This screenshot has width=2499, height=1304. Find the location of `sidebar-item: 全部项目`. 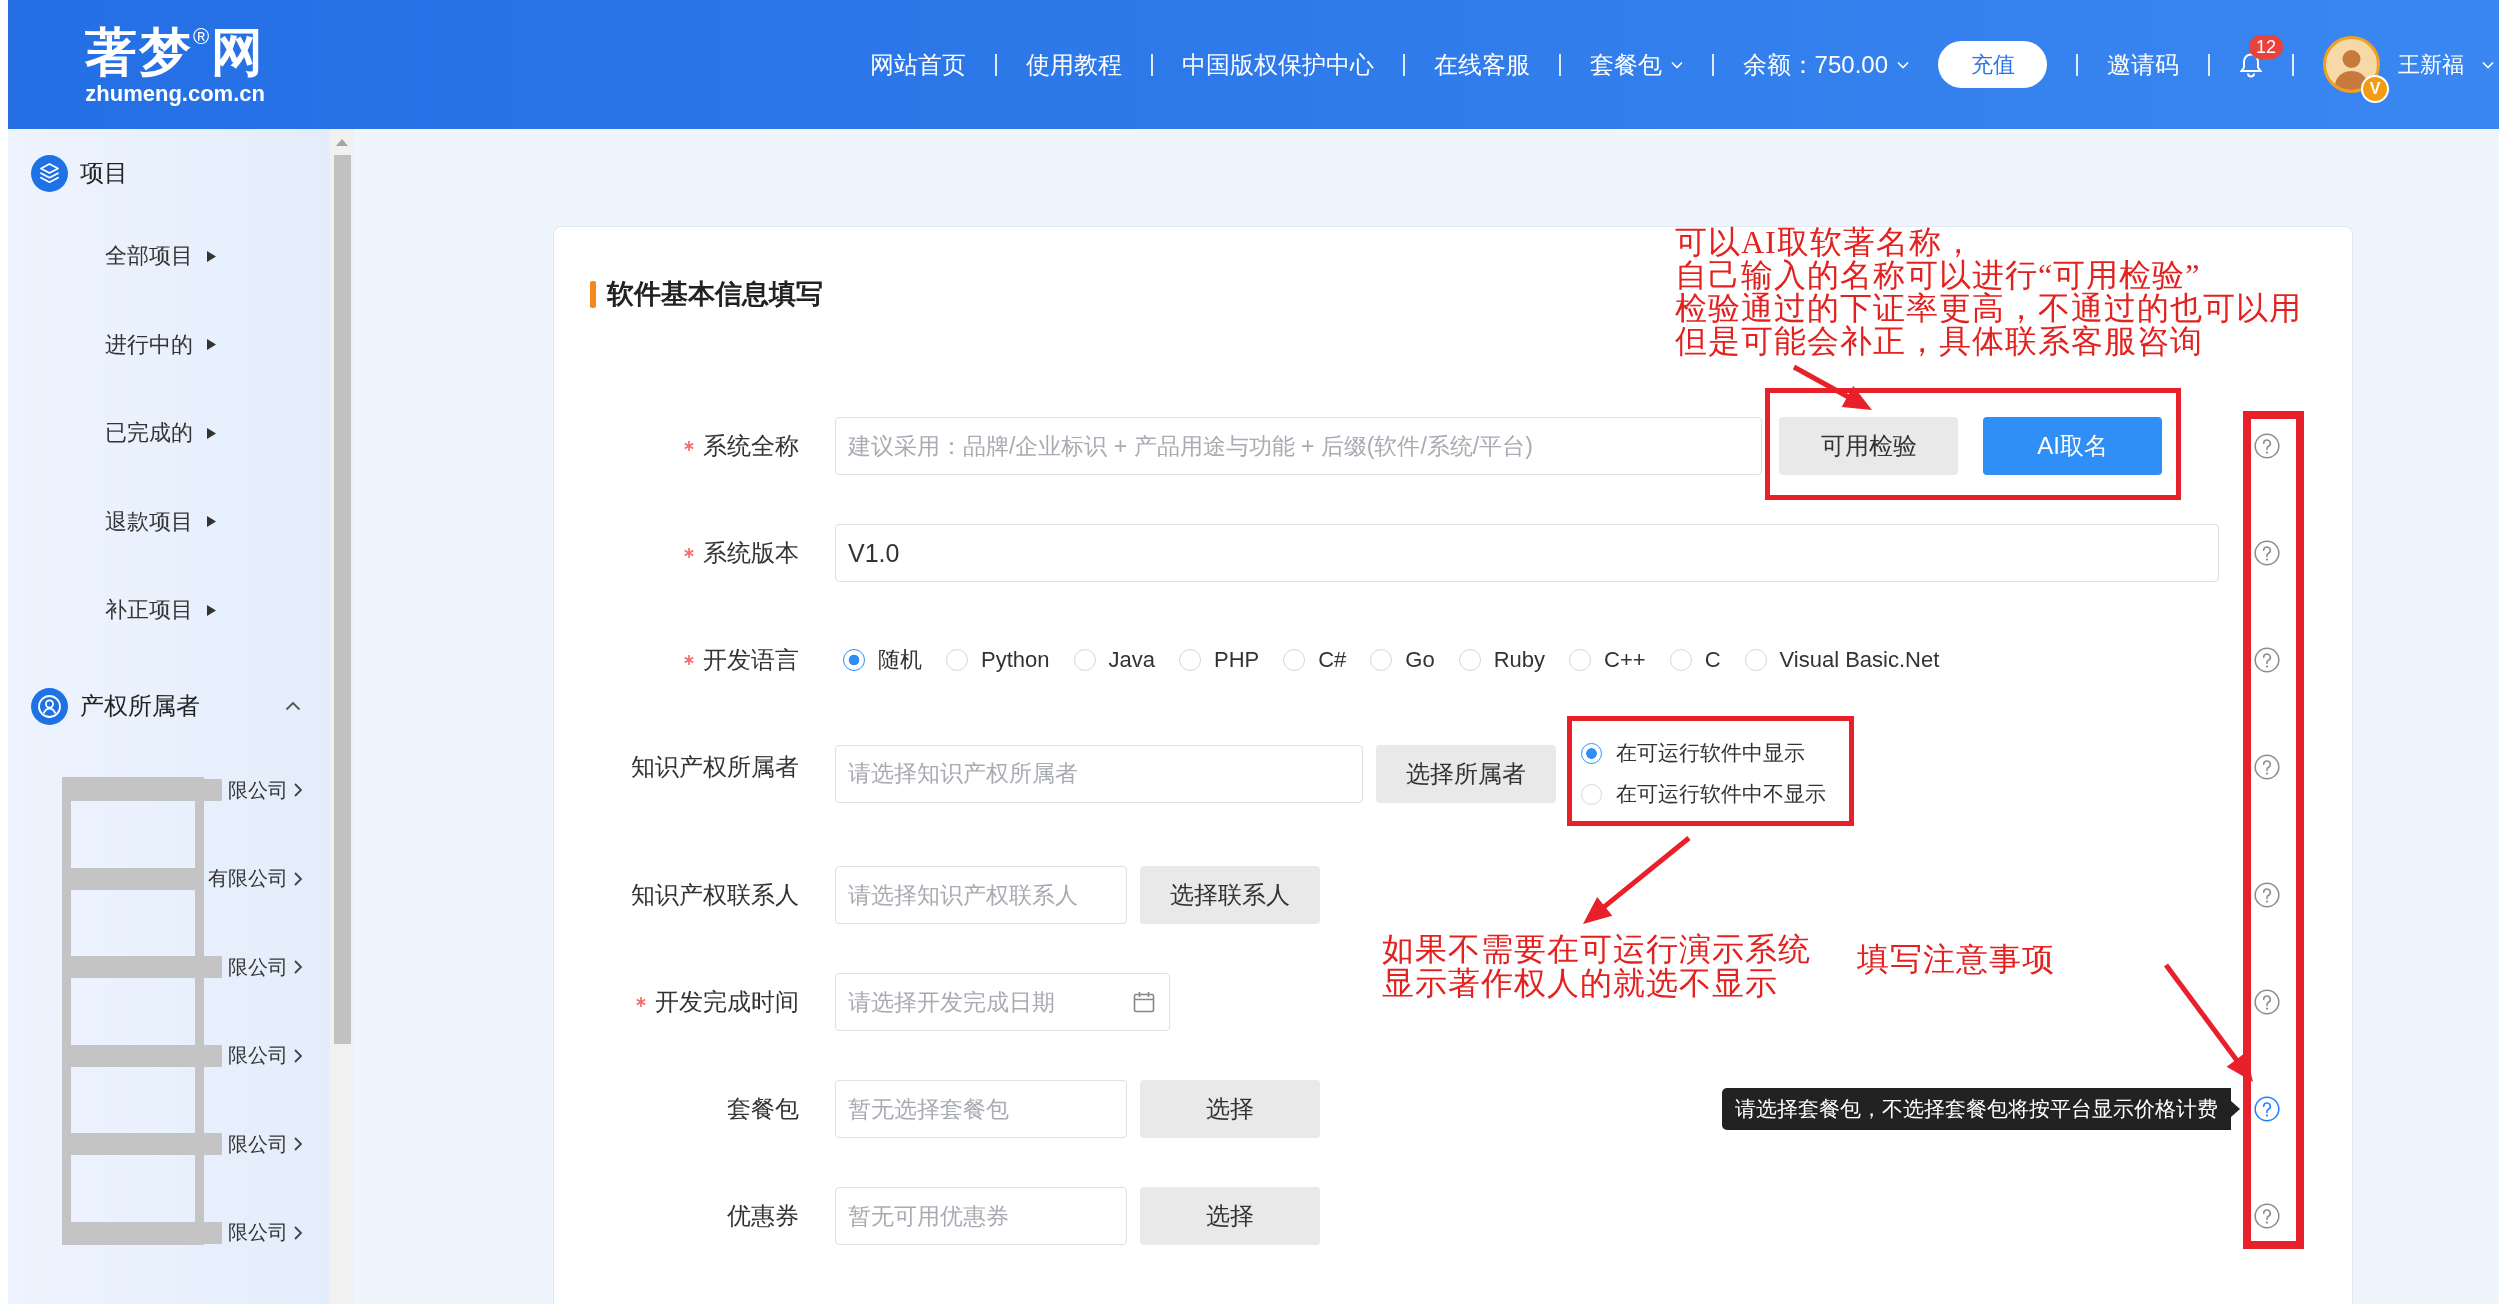

sidebar-item: 全部项目 is located at coordinates (169, 256).